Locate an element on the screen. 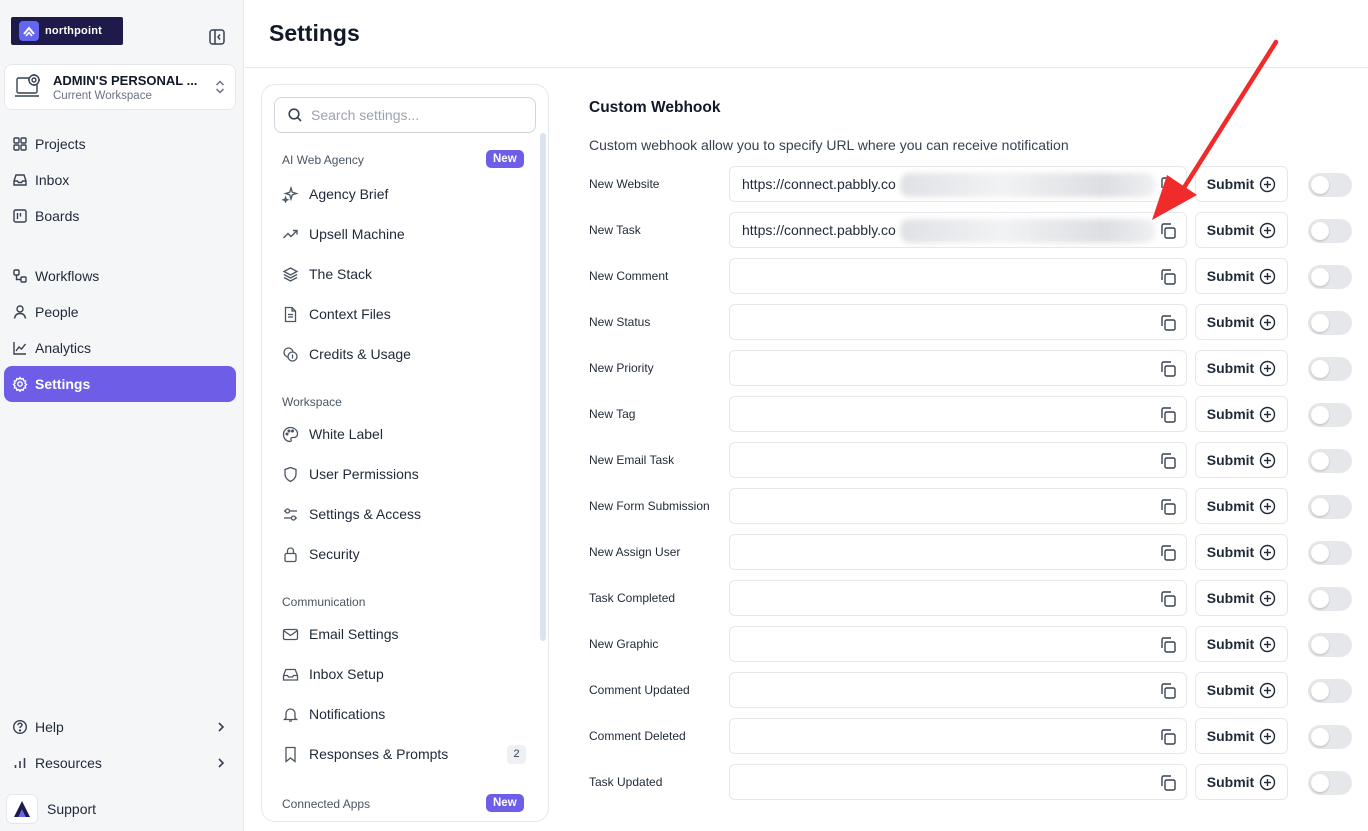  menu-item-email-settings: Email Settings is located at coordinates (400, 634).